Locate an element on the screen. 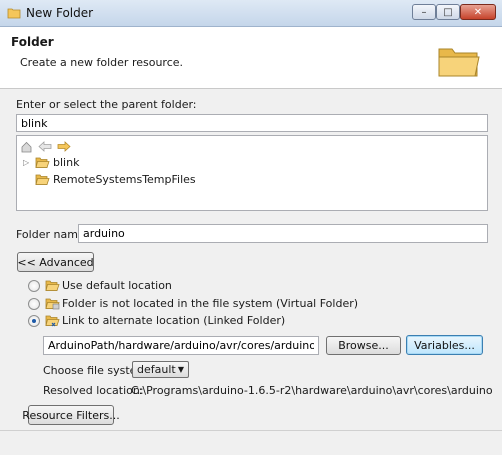 The width and height of the screenshot is (502, 455). close-icon: ✕ is located at coordinates (478, 12).